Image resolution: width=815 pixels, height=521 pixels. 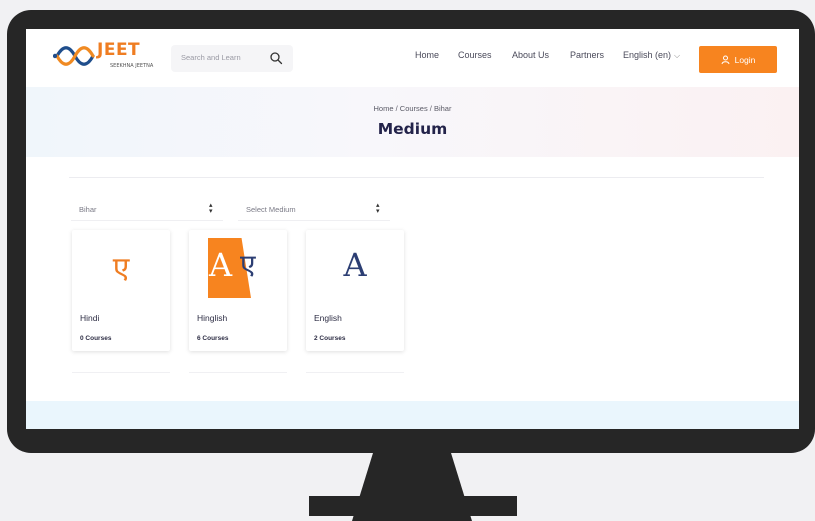 I want to click on login-label: Login, so click(x=745, y=59).